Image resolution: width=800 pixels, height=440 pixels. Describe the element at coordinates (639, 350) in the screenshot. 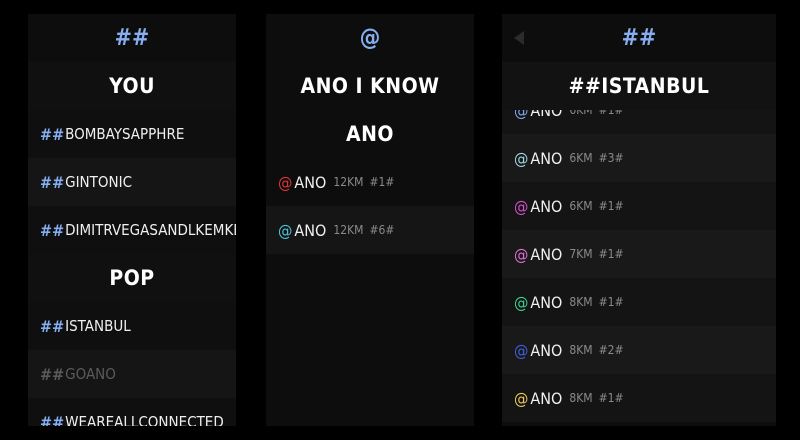

I see `user-row: @ ANO 8KM #2#` at that location.